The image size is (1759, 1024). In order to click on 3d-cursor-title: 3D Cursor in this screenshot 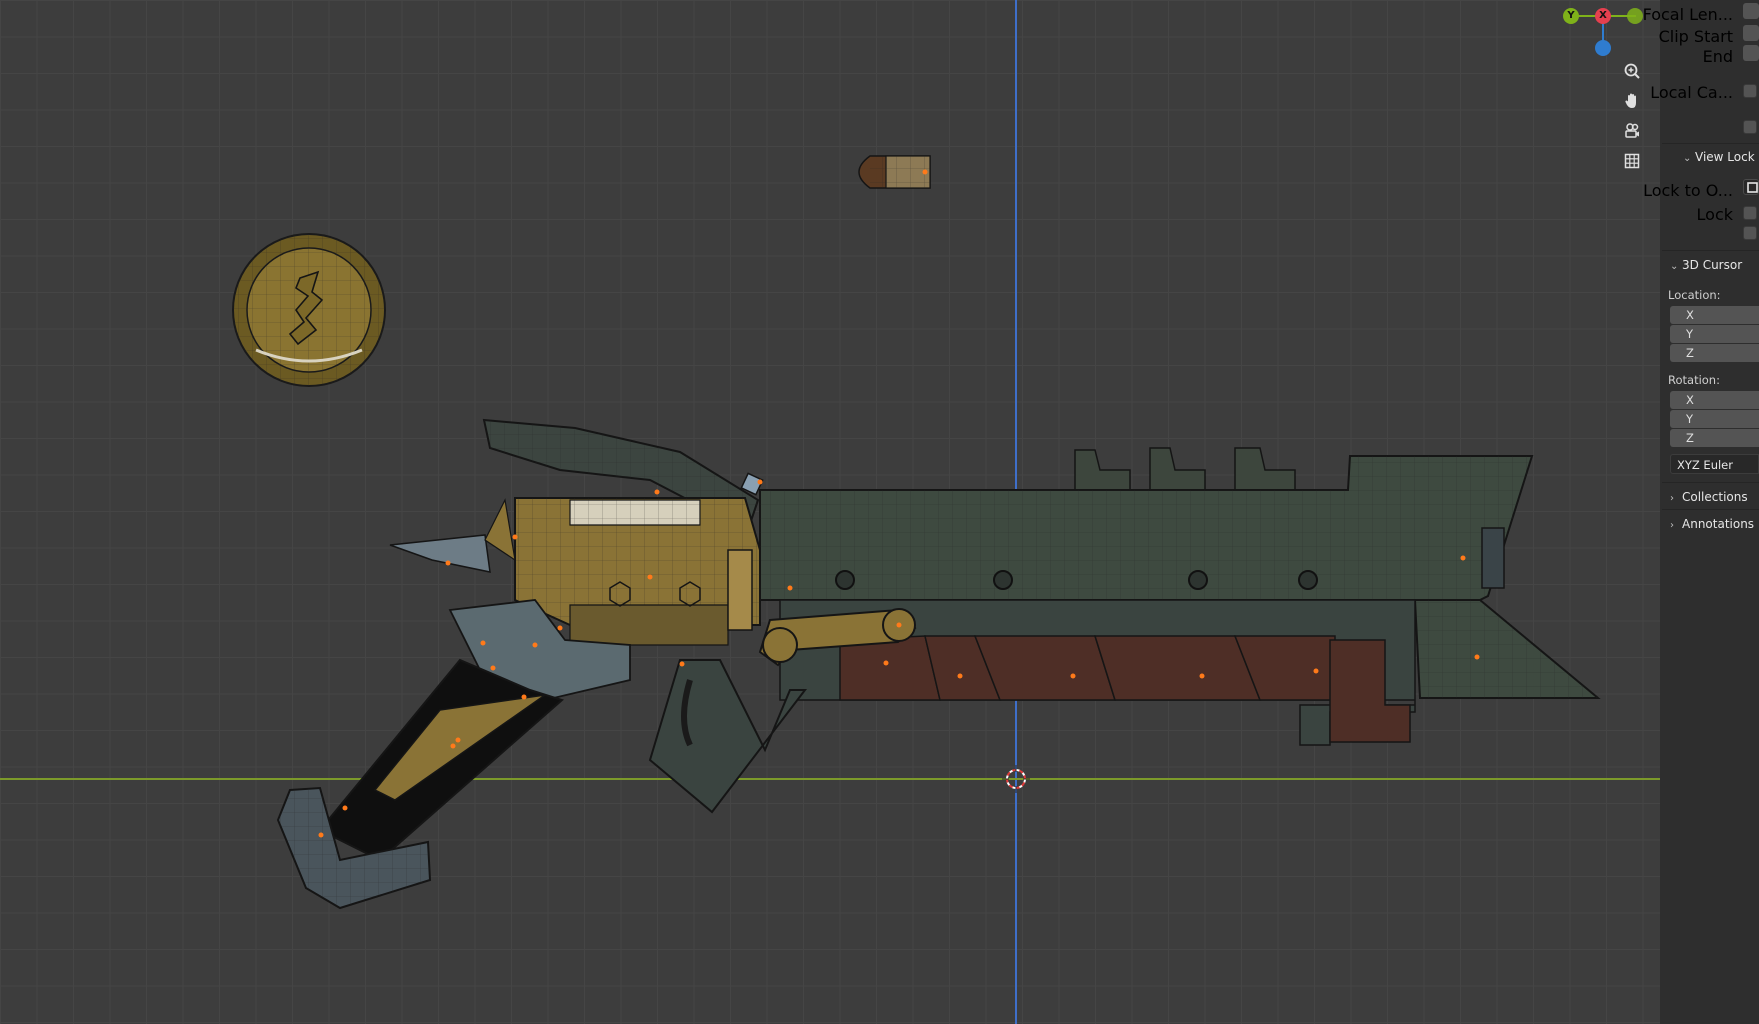, I will do `click(1712, 265)`.